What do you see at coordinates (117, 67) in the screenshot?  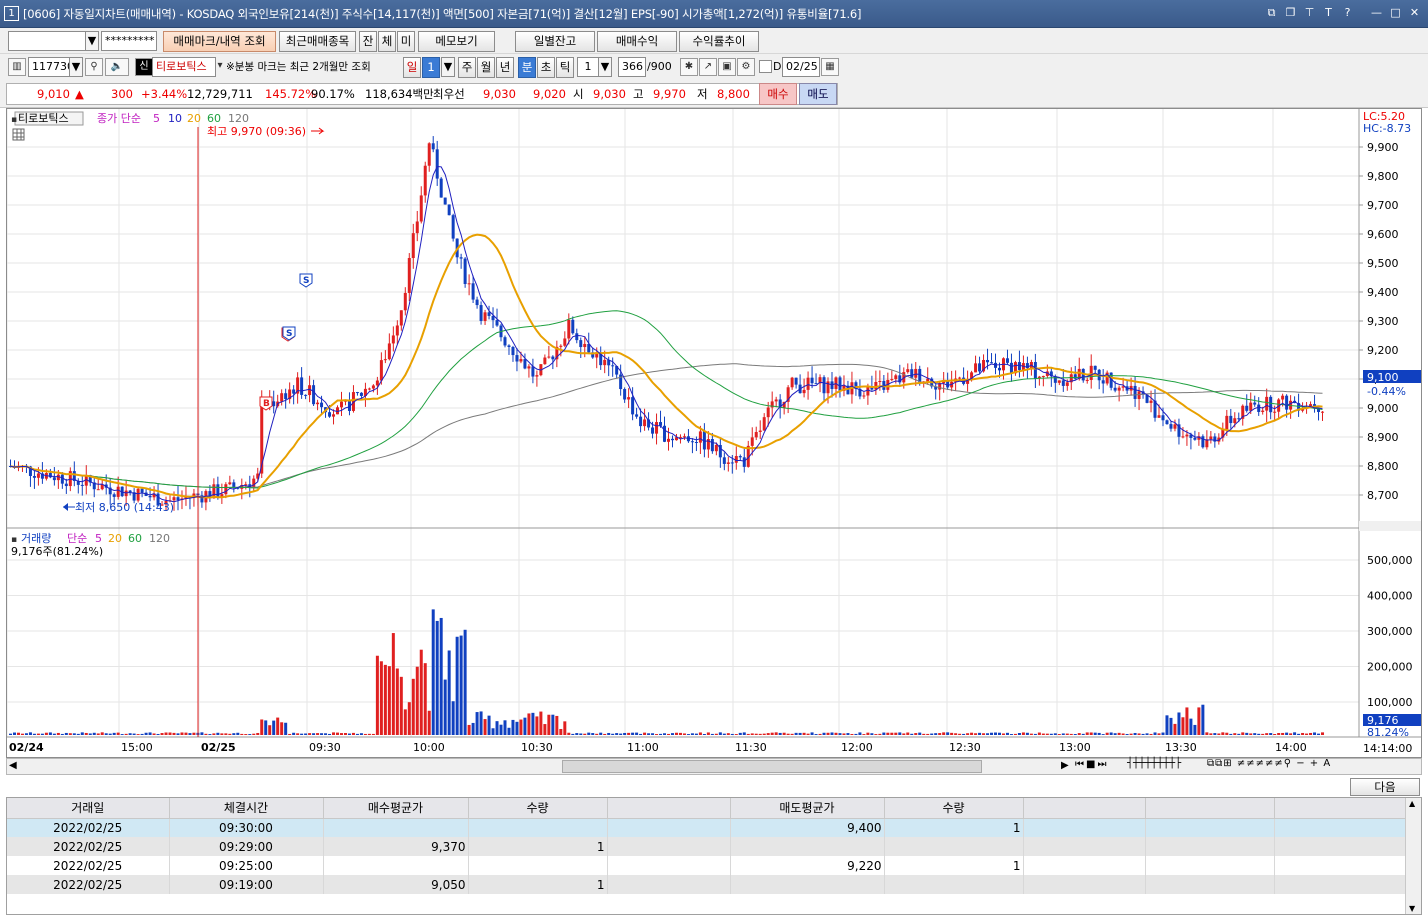 I see `sound-icon: 🔈` at bounding box center [117, 67].